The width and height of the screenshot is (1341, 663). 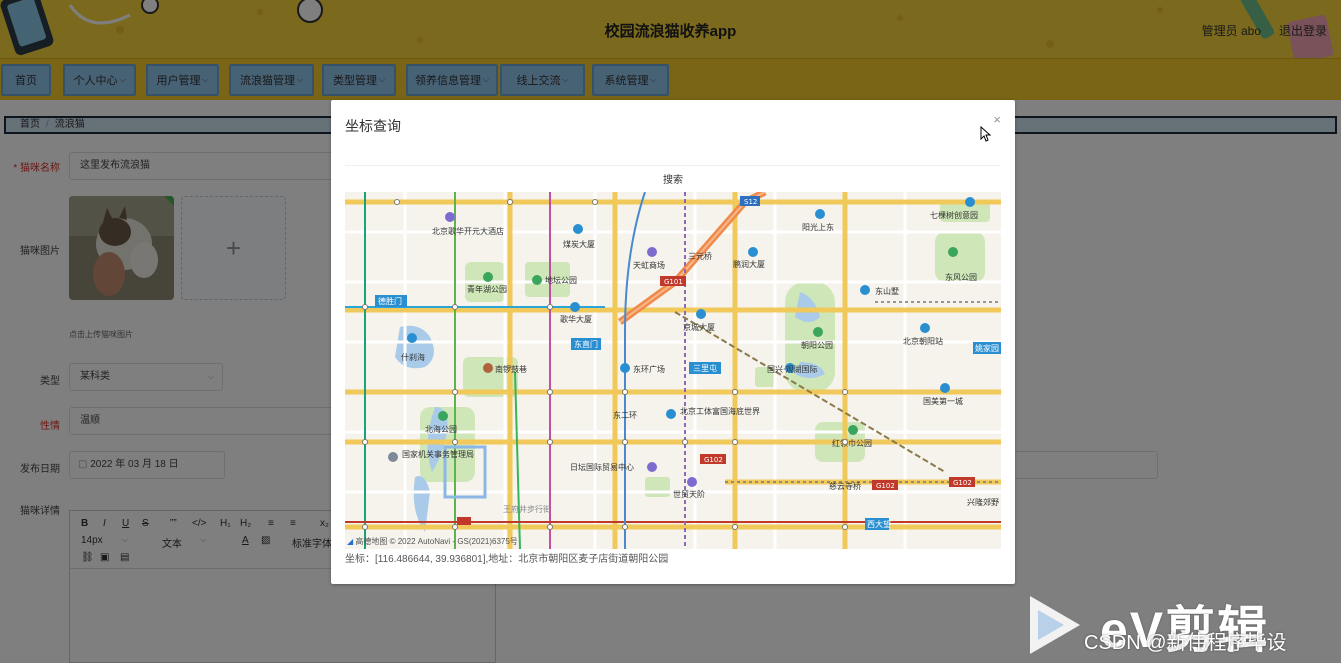 What do you see at coordinates (818, 227) in the screenshot?
I see `svg-text: 阳光上东` at bounding box center [818, 227].